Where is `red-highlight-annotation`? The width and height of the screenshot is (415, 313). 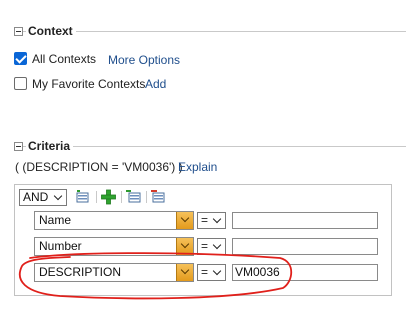 red-highlight-annotation is located at coordinates (155, 276).